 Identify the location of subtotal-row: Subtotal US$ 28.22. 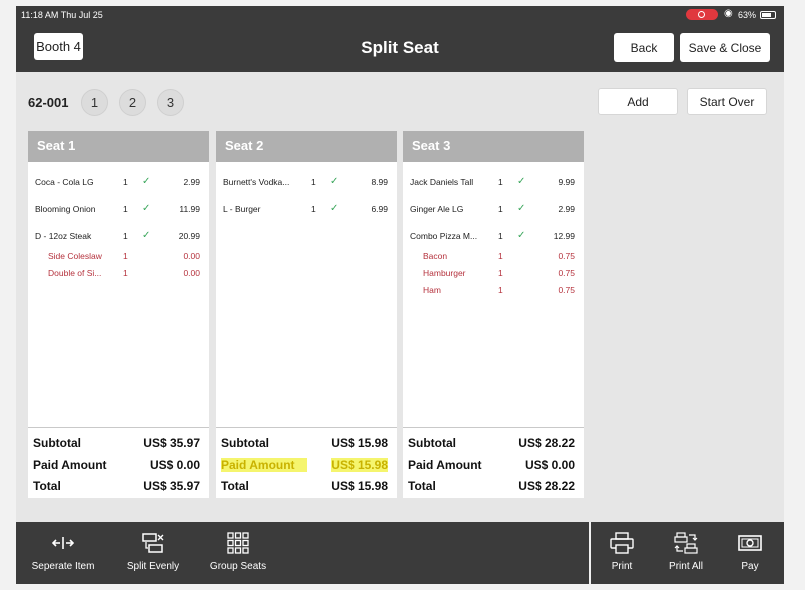
(493, 443).